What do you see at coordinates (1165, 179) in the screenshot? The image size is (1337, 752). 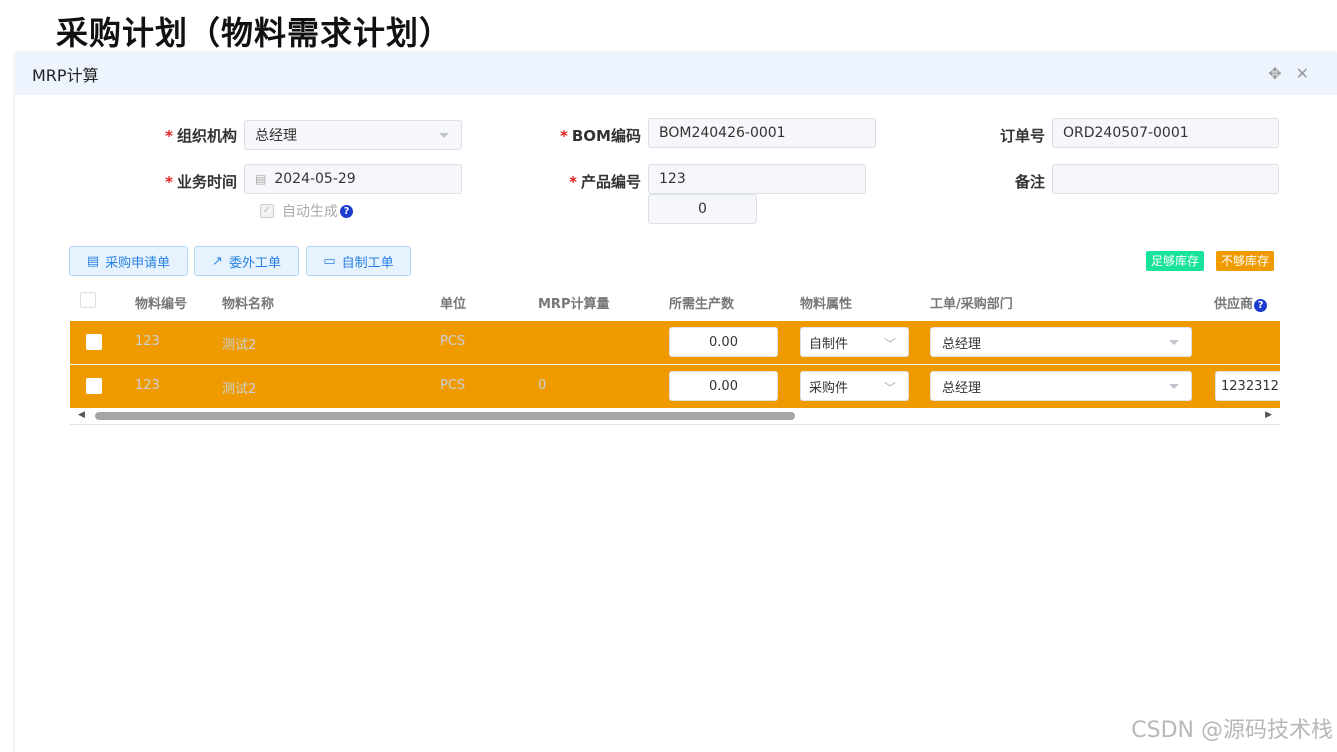 I see `remark-field` at bounding box center [1165, 179].